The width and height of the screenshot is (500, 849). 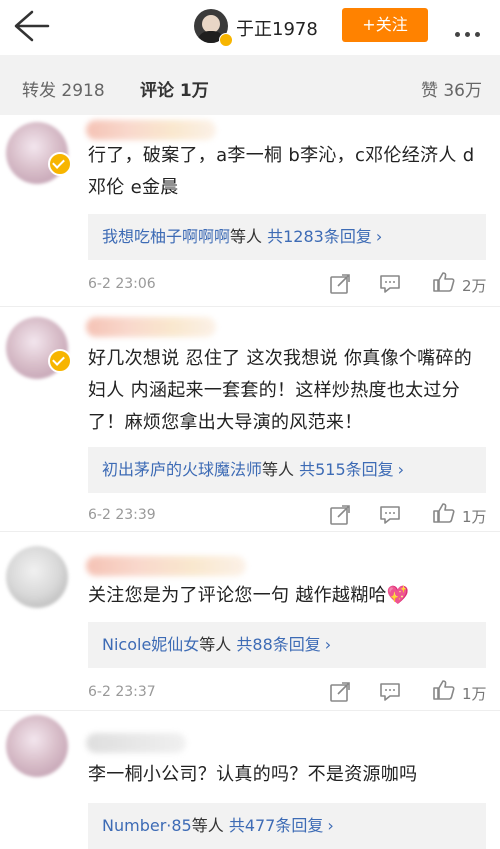 I want to click on reply-count: 共88条回复, so click(x=278, y=644).